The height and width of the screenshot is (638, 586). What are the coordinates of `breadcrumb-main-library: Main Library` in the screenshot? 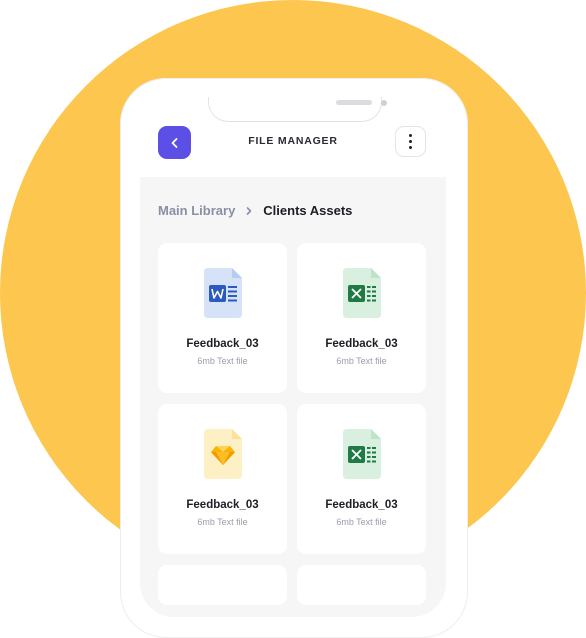 It's located at (196, 210).